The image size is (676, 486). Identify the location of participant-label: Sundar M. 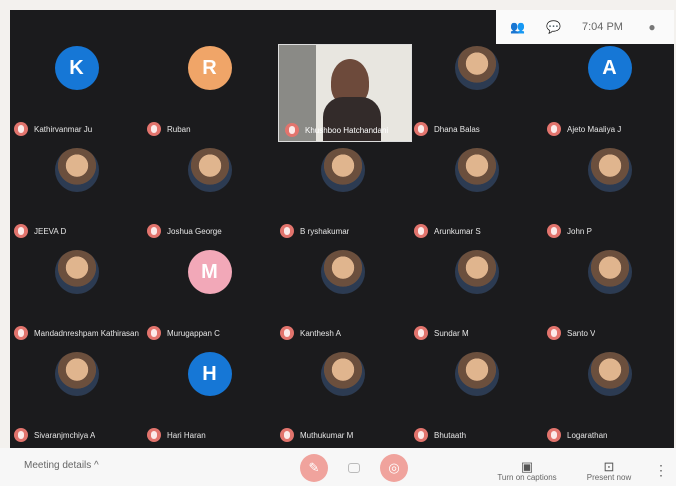
(476, 333).